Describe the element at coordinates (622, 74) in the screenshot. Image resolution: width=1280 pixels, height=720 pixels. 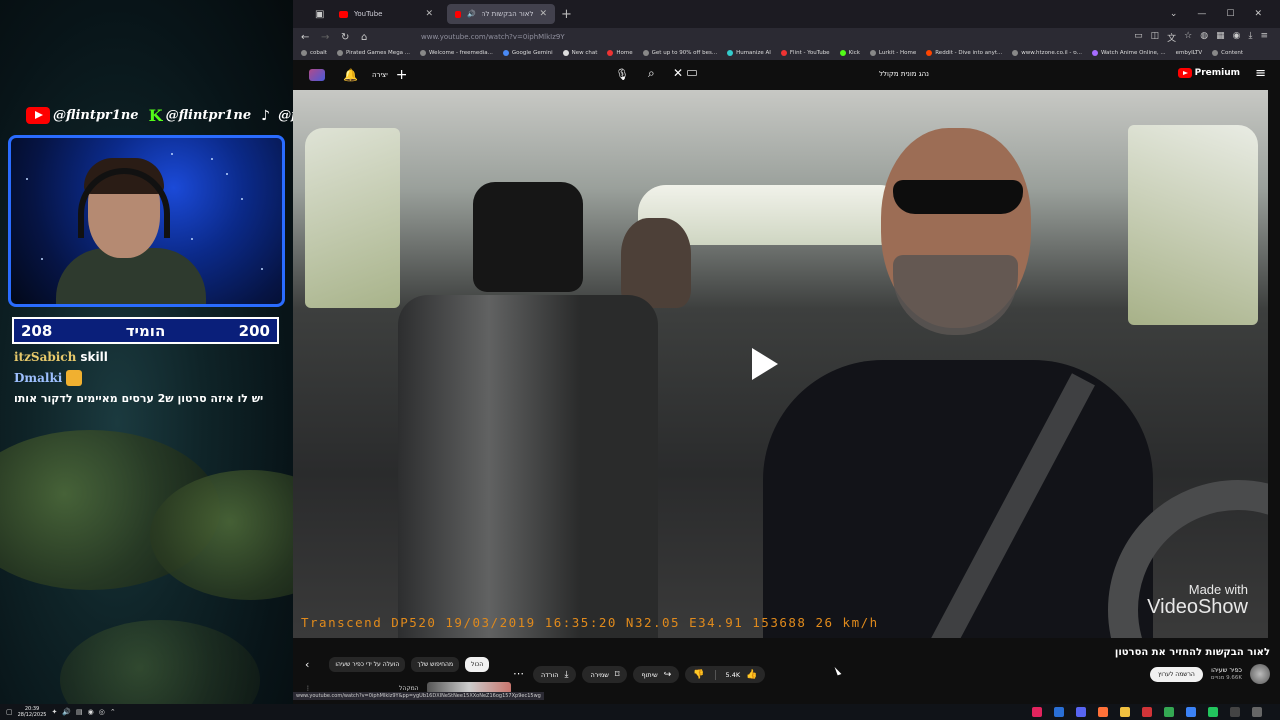
I see `microphone-icon: 🎙` at that location.